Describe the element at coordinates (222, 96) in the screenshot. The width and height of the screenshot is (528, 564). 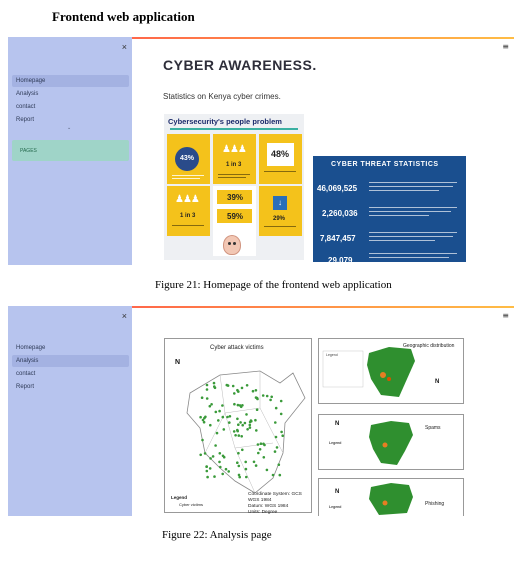
I see `page-subtitle: Statistics on Kenya cyber crimes.` at that location.